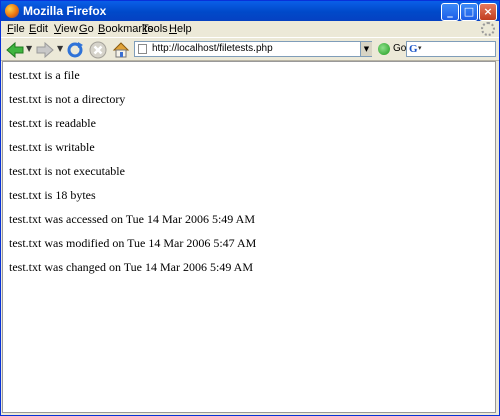 The height and width of the screenshot is (416, 500). I want to click on menu-bar: File Edit View Go Bookmarks Tools Help, so click(250, 29).